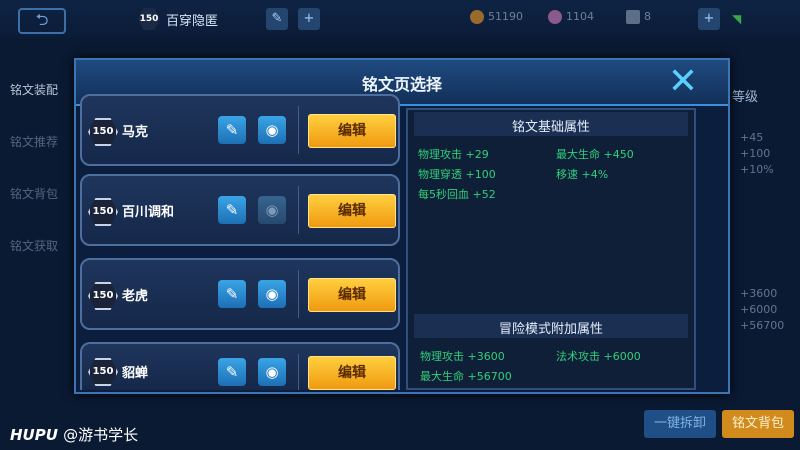 Image resolution: width=800 pixels, height=450 pixels. I want to click on page-name: 貂蝉, so click(135, 373).